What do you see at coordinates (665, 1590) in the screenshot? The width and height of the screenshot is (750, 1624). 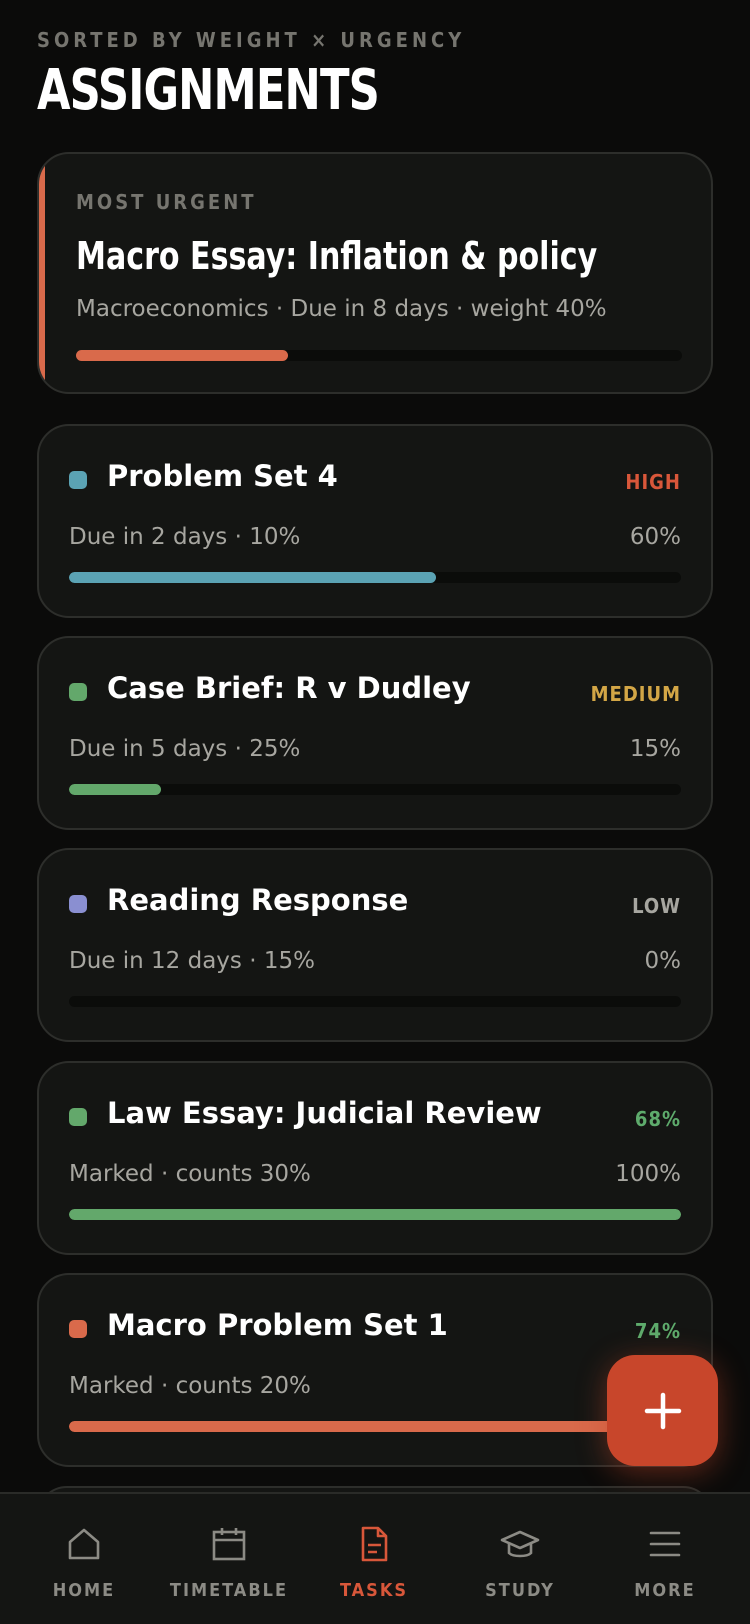 I see `nav-label: MORE` at bounding box center [665, 1590].